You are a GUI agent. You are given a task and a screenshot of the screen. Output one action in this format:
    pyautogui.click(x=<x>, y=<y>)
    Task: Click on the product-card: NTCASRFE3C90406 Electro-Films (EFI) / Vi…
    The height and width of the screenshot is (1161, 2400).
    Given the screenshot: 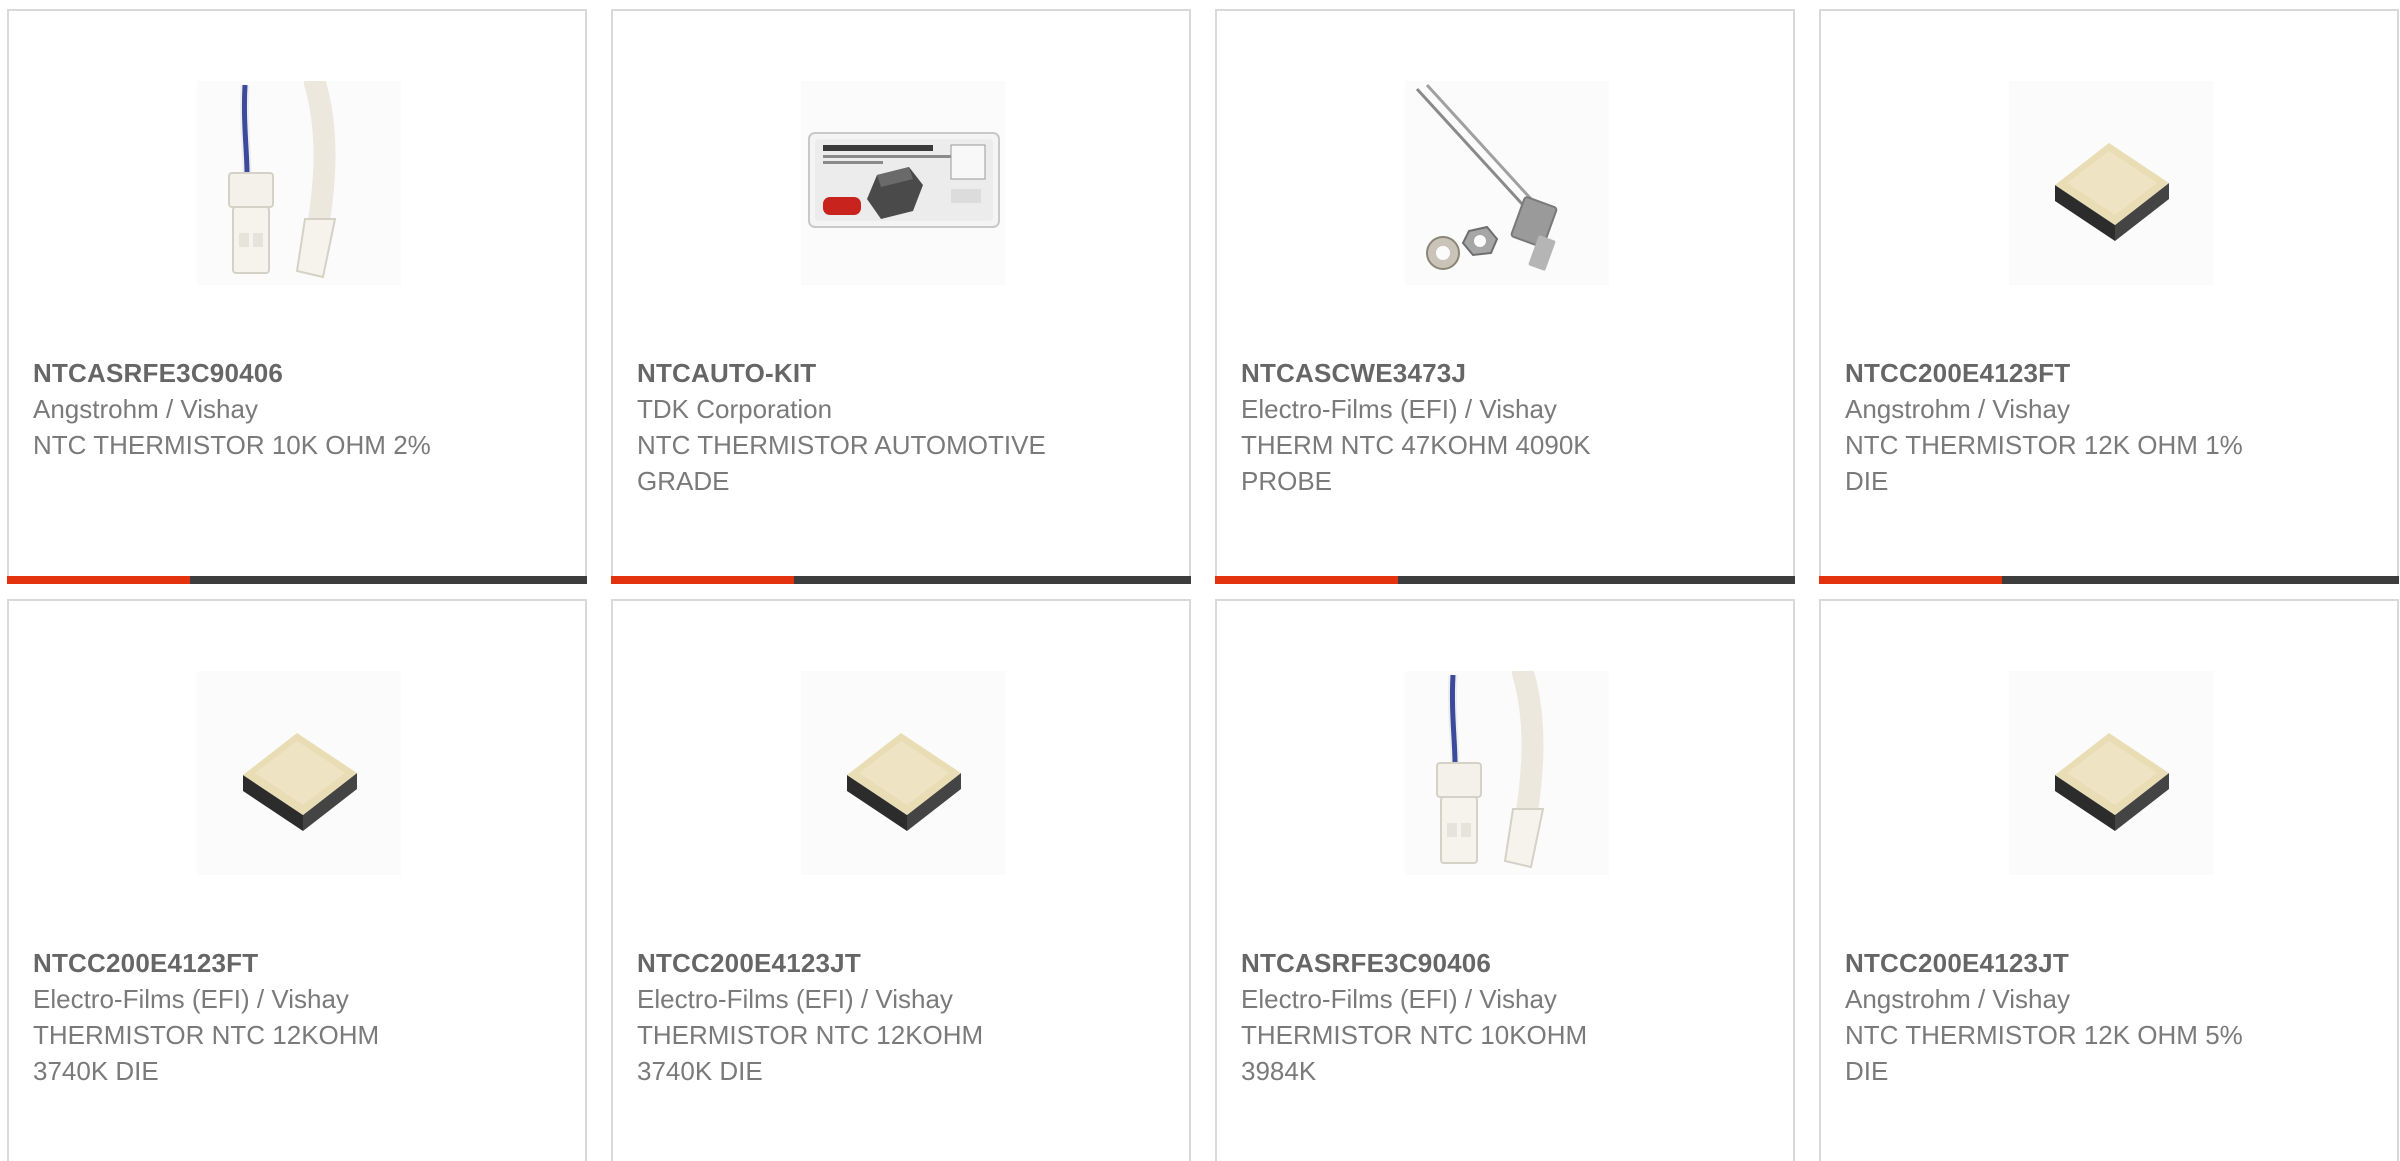 What is the action you would take?
    pyautogui.click(x=1505, y=880)
    